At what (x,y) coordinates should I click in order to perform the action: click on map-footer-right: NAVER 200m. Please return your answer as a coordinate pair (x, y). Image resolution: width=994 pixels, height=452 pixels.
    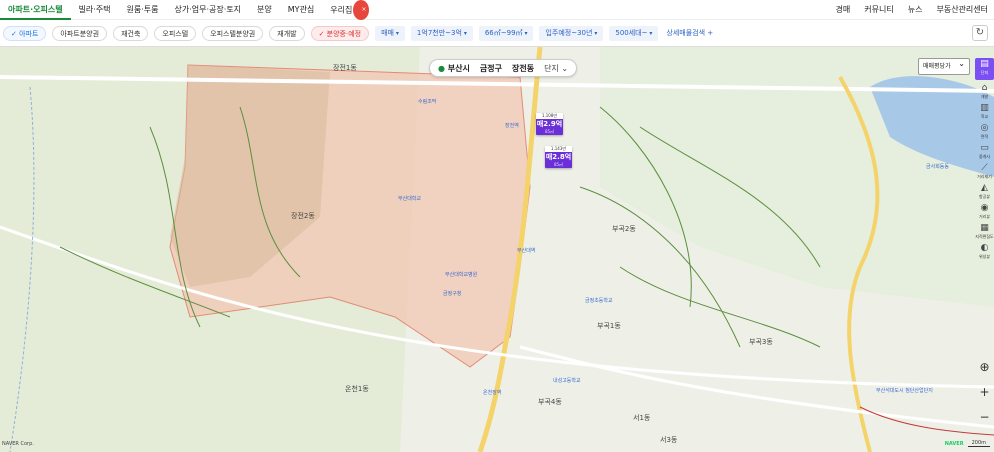
    Looking at the image, I should click on (967, 443).